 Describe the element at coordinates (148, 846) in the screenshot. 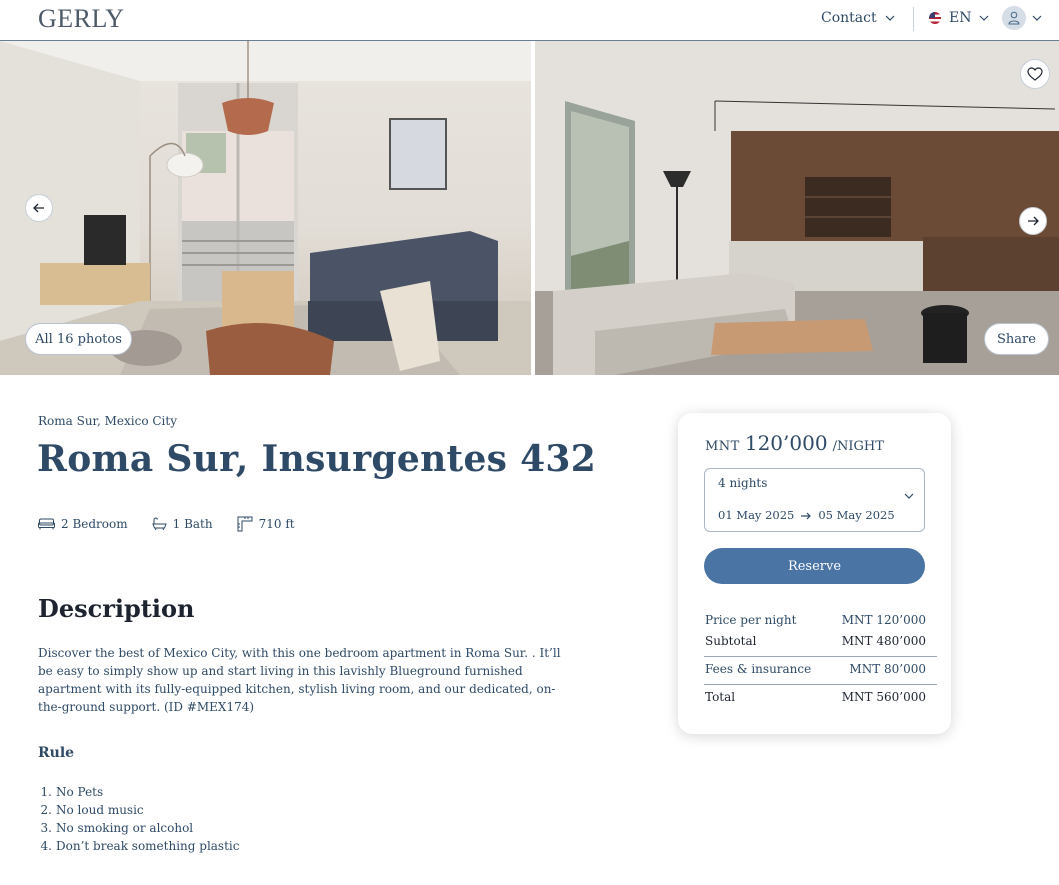

I see `rule-text: Don’t break something plastic` at that location.